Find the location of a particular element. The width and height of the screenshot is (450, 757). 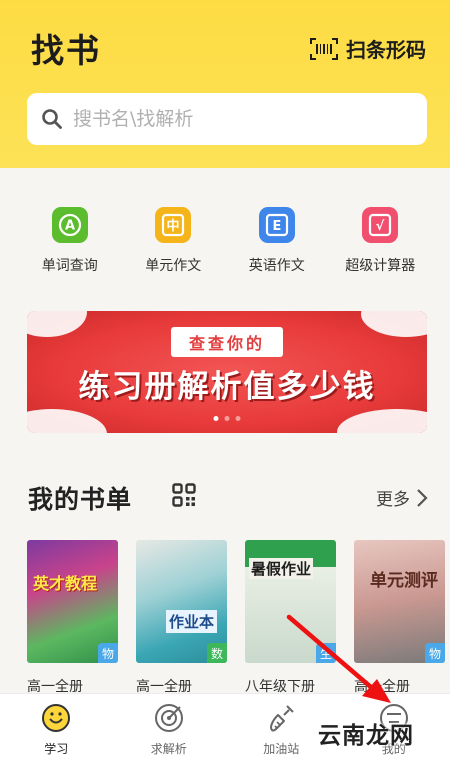

tab-study: 学习 is located at coordinates (56, 725).